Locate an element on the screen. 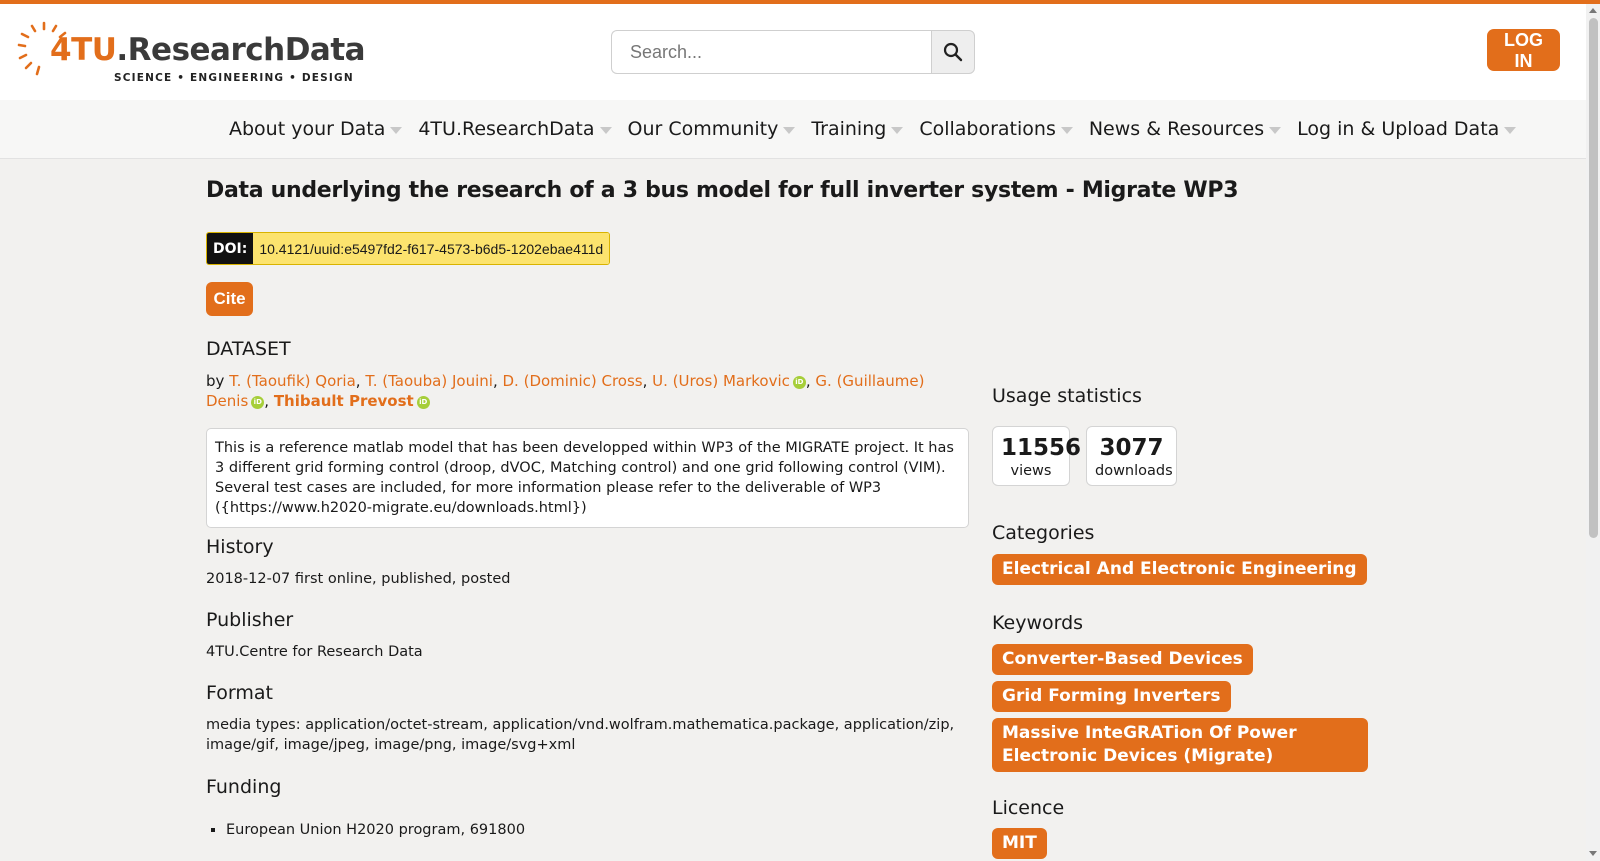 This screenshot has width=1600, height=861. downloads-stat: 3077 downloads is located at coordinates (1131, 456).